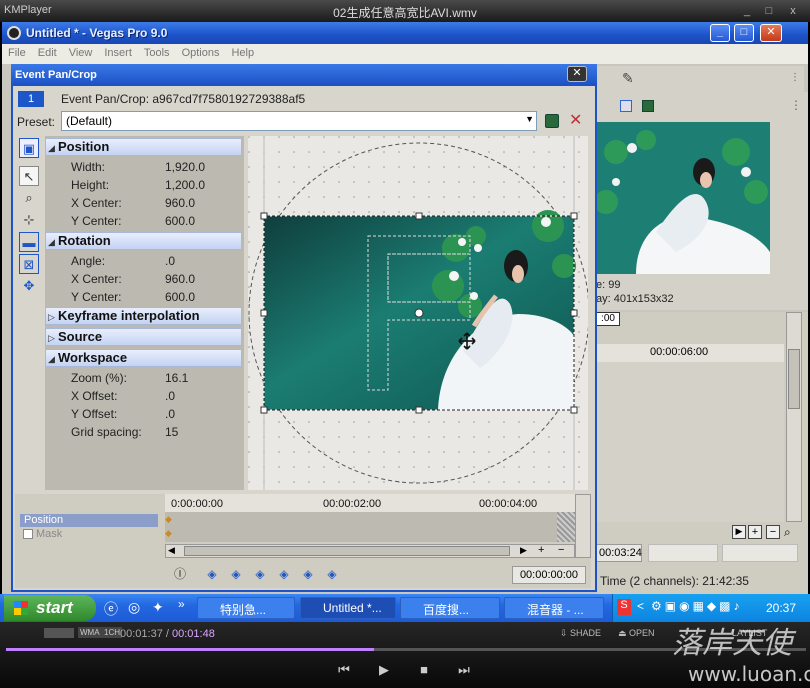  What do you see at coordinates (158, 607) in the screenshot?
I see `messenger-icon: ✦` at bounding box center [158, 607].